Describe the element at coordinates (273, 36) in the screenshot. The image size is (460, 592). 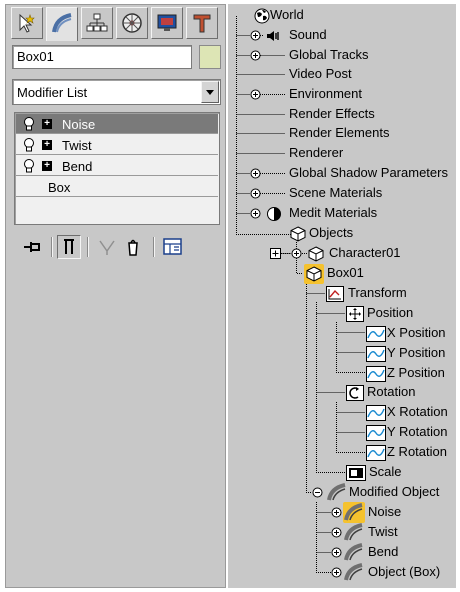
I see `sound-icon` at that location.